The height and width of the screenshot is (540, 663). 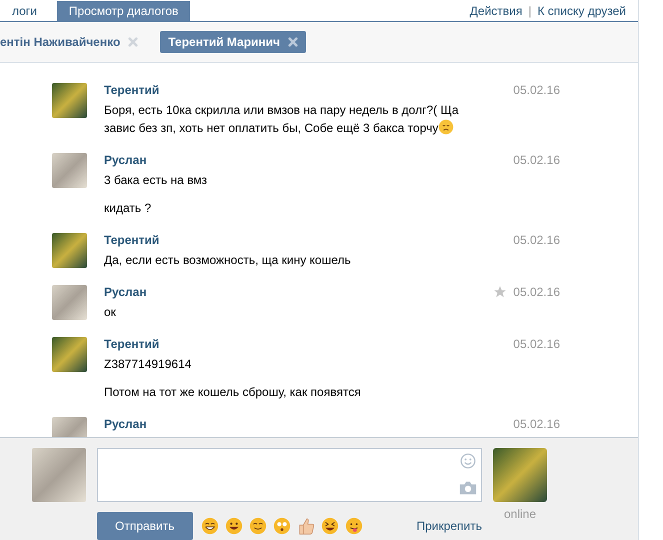 What do you see at coordinates (123, 11) in the screenshot?
I see `page-tab: Просмотр диалогов` at bounding box center [123, 11].